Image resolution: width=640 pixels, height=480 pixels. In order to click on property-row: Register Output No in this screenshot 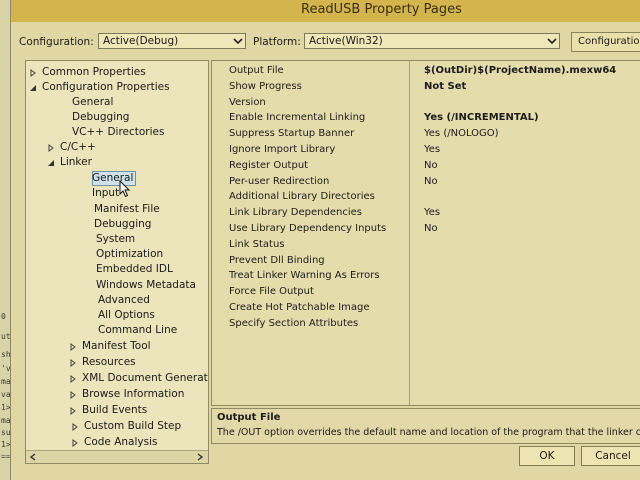, I will do `click(426, 168)`.